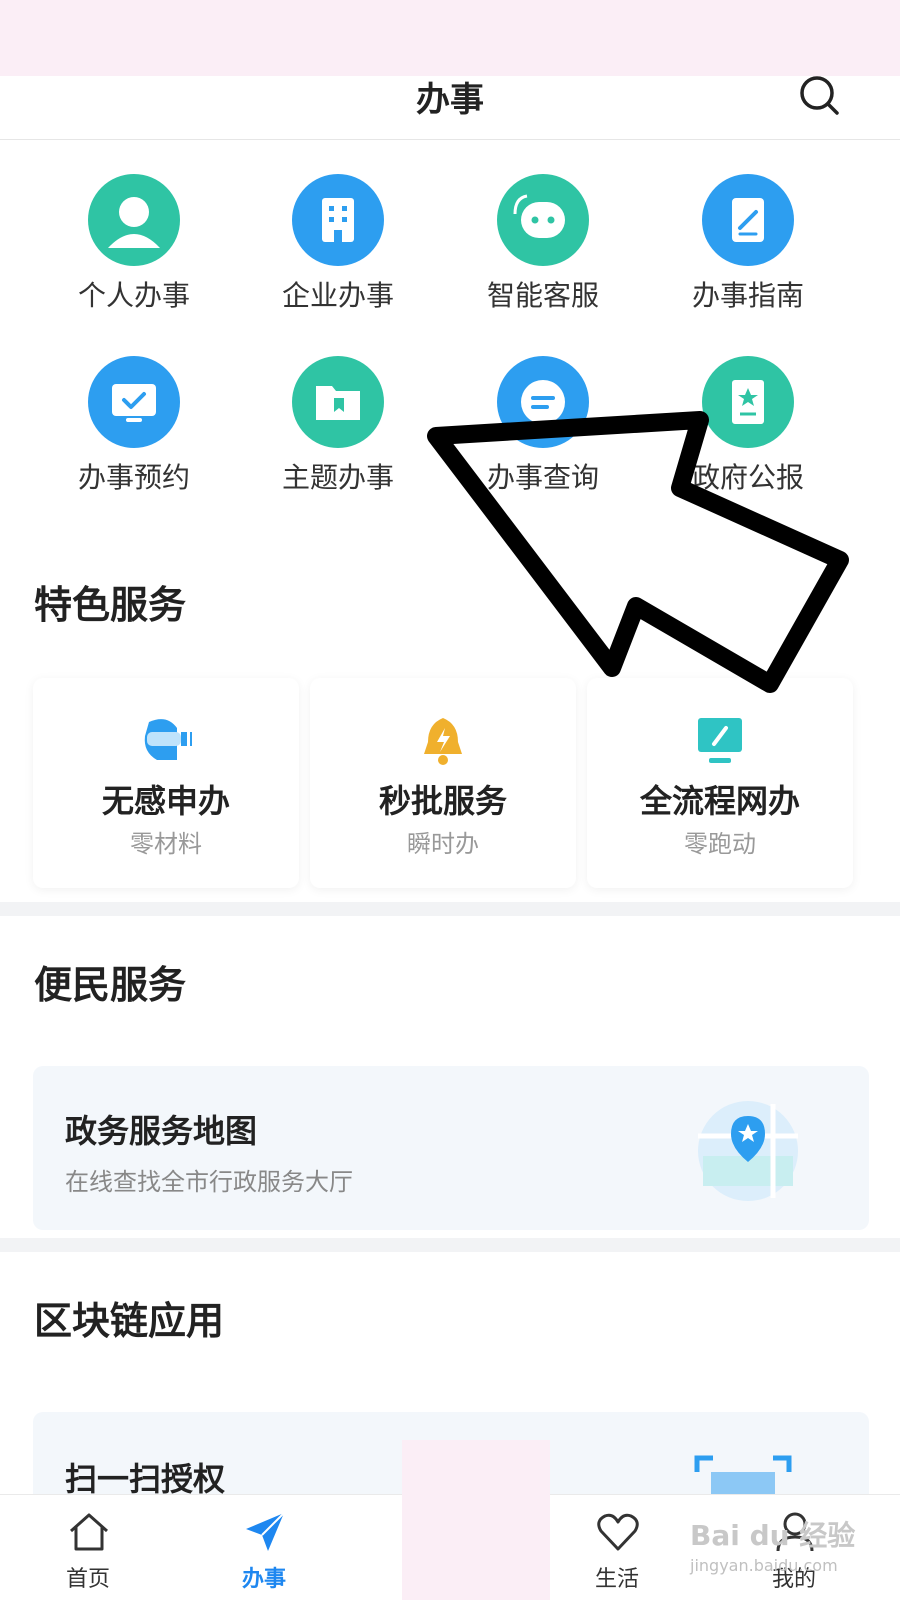 This screenshot has height=1600, width=900. I want to click on chat-robot-icon, so click(543, 220).